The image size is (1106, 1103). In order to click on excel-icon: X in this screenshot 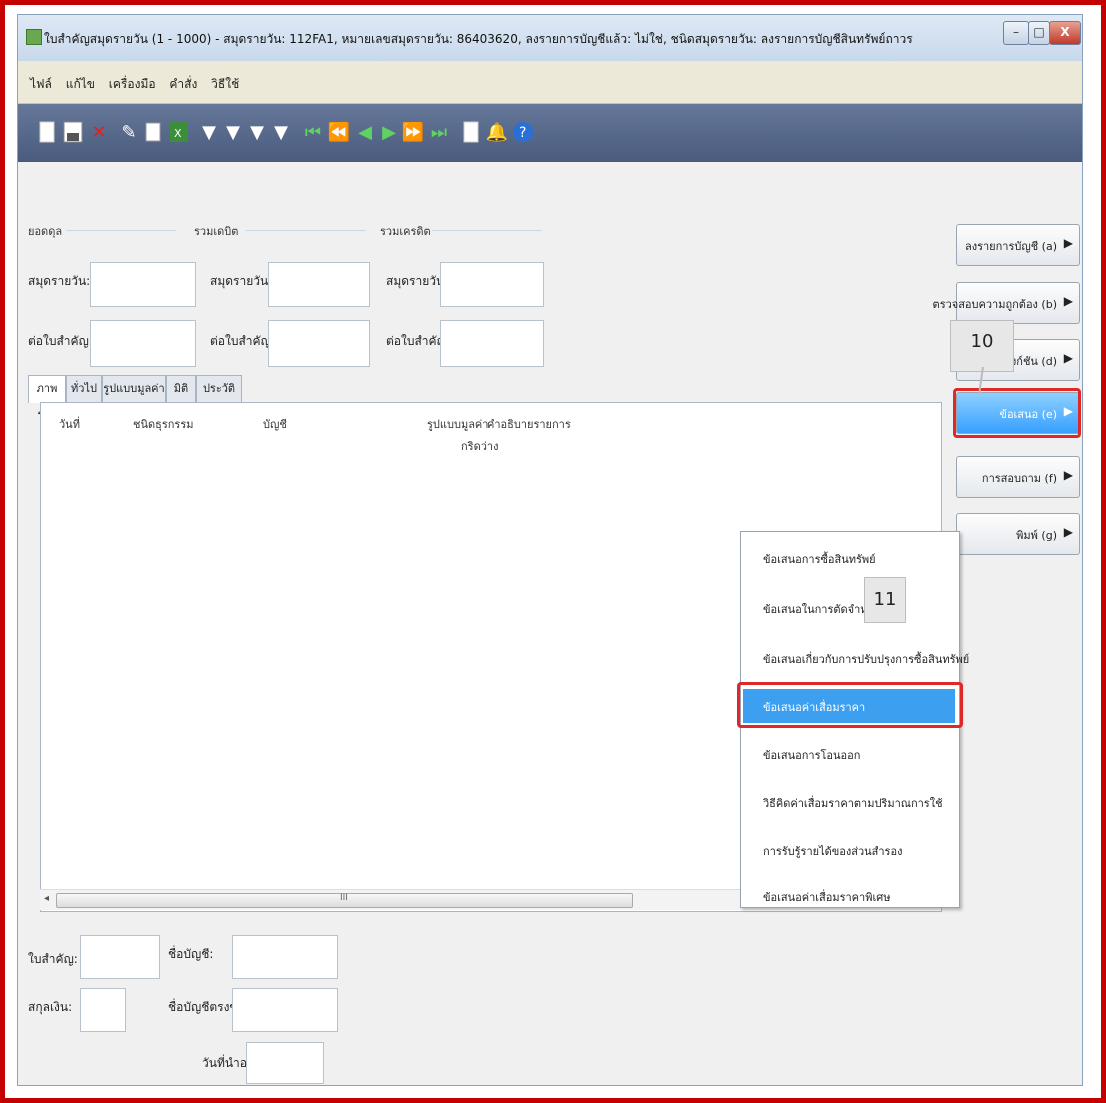, I will do `click(179, 132)`.